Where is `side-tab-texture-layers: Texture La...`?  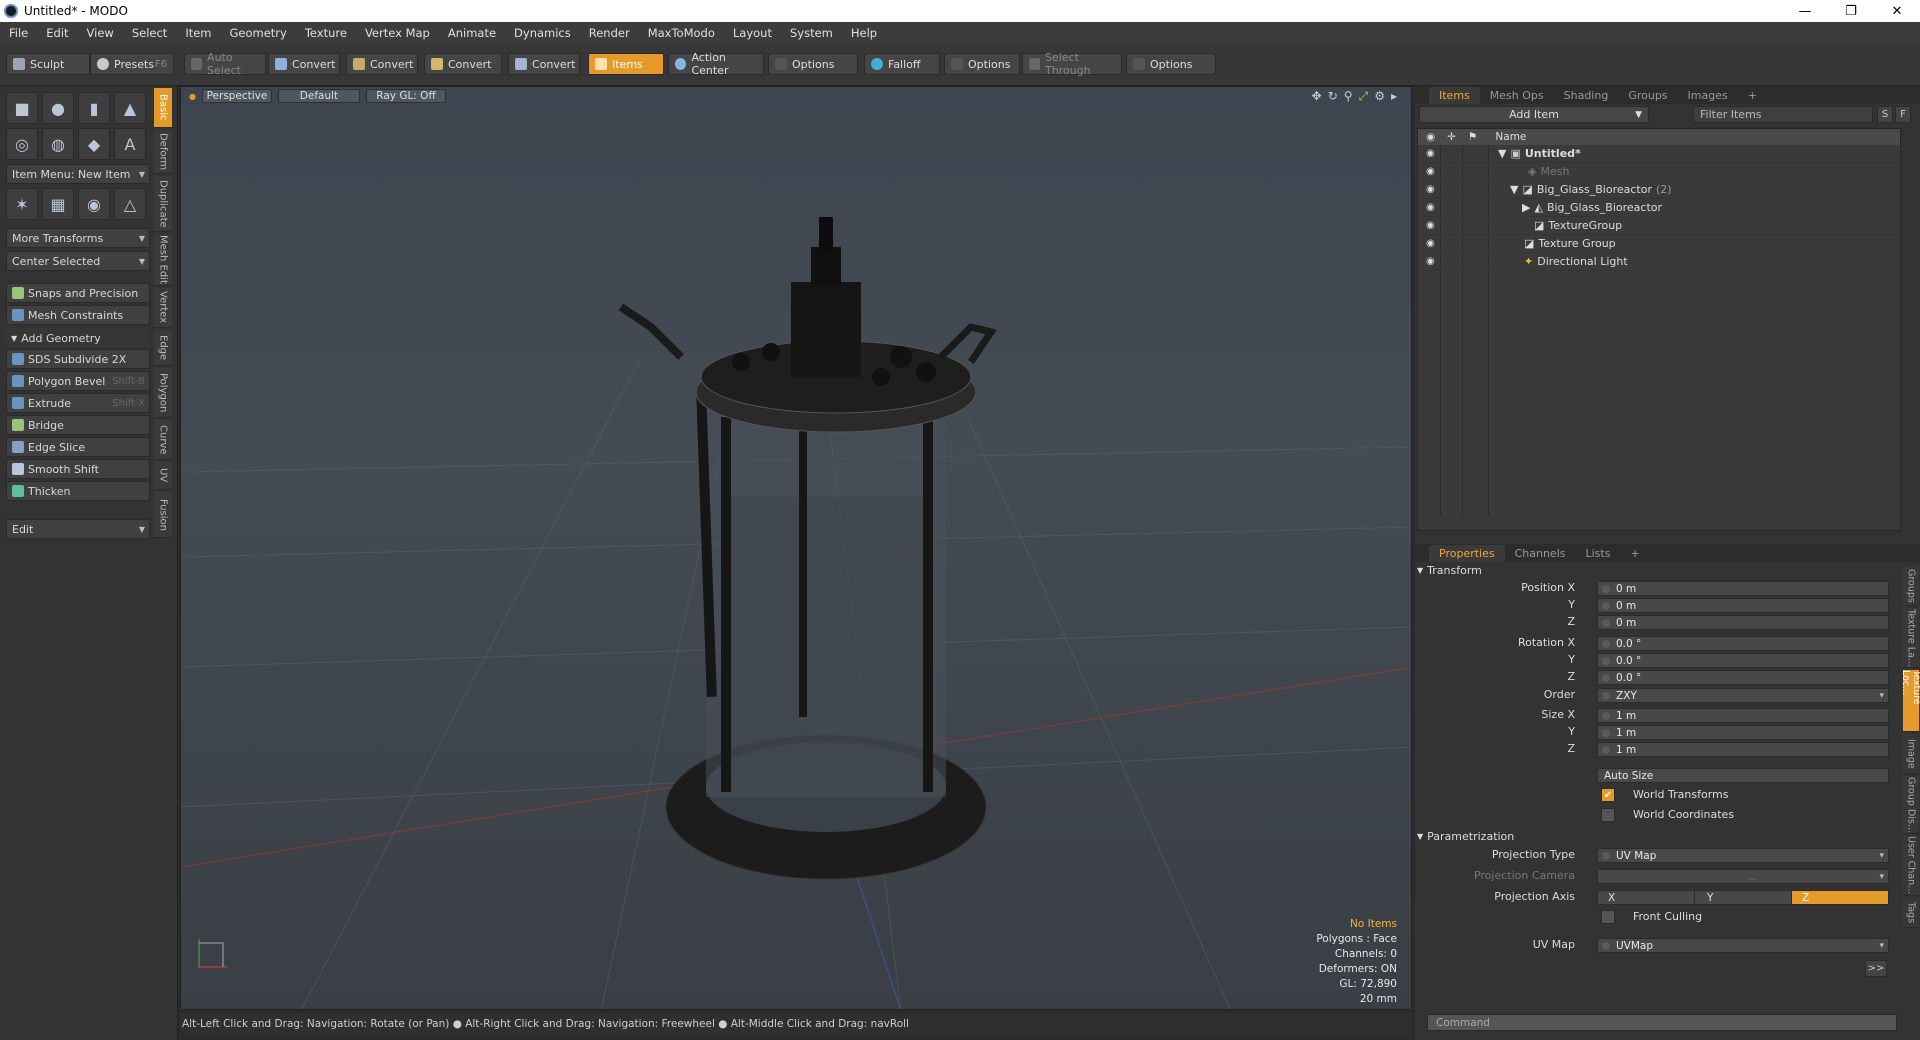 side-tab-texture-layers: Texture La... is located at coordinates (1911, 638).